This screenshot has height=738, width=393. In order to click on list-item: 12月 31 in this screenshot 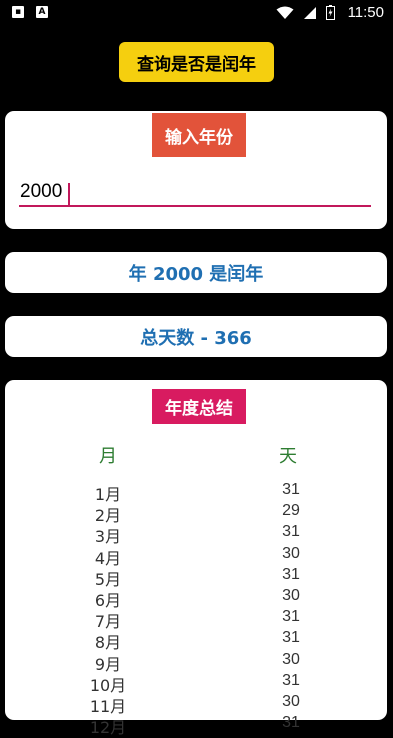, I will do `click(196, 726)`.